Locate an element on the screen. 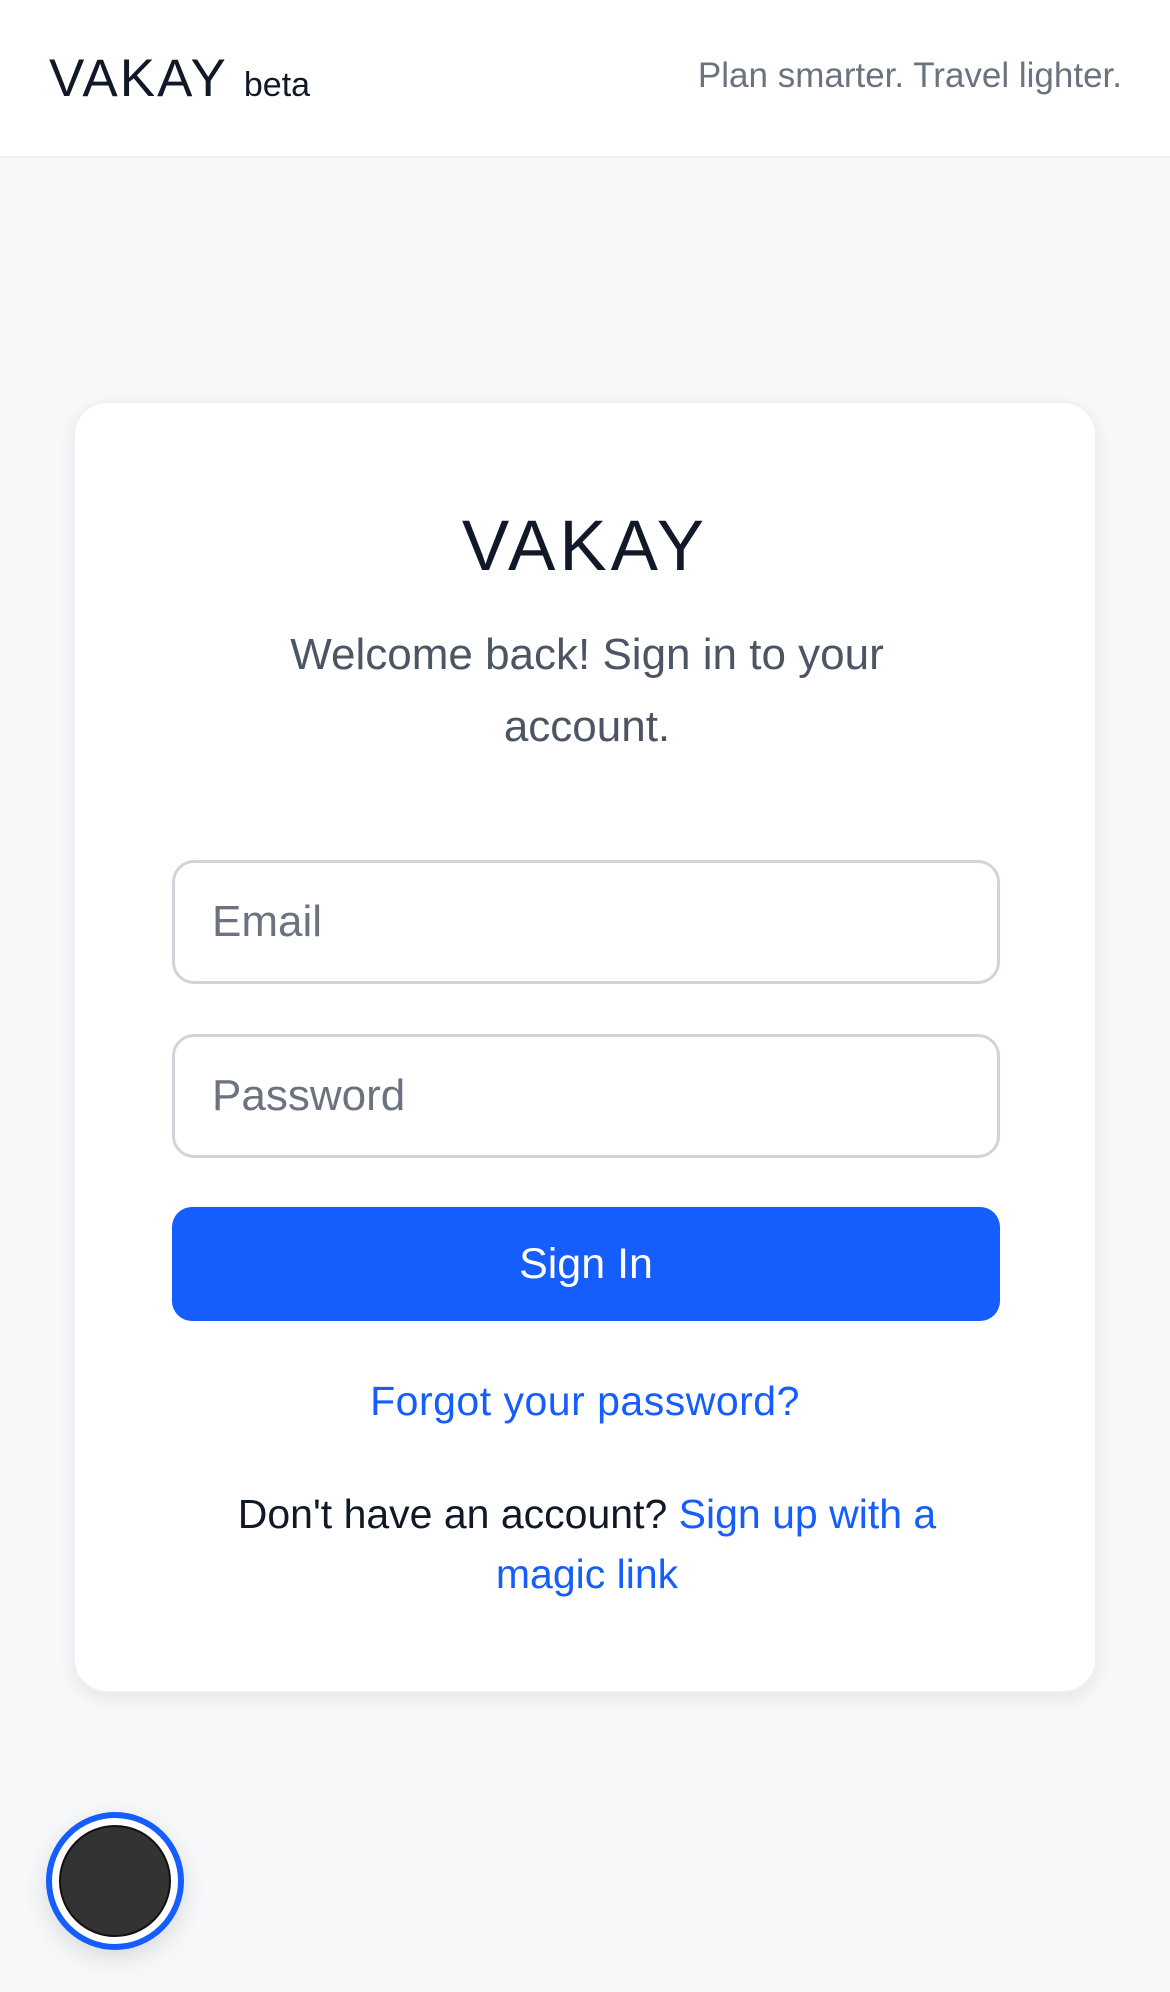 The height and width of the screenshot is (1992, 1170). login-title: VAKAY is located at coordinates (585, 546).